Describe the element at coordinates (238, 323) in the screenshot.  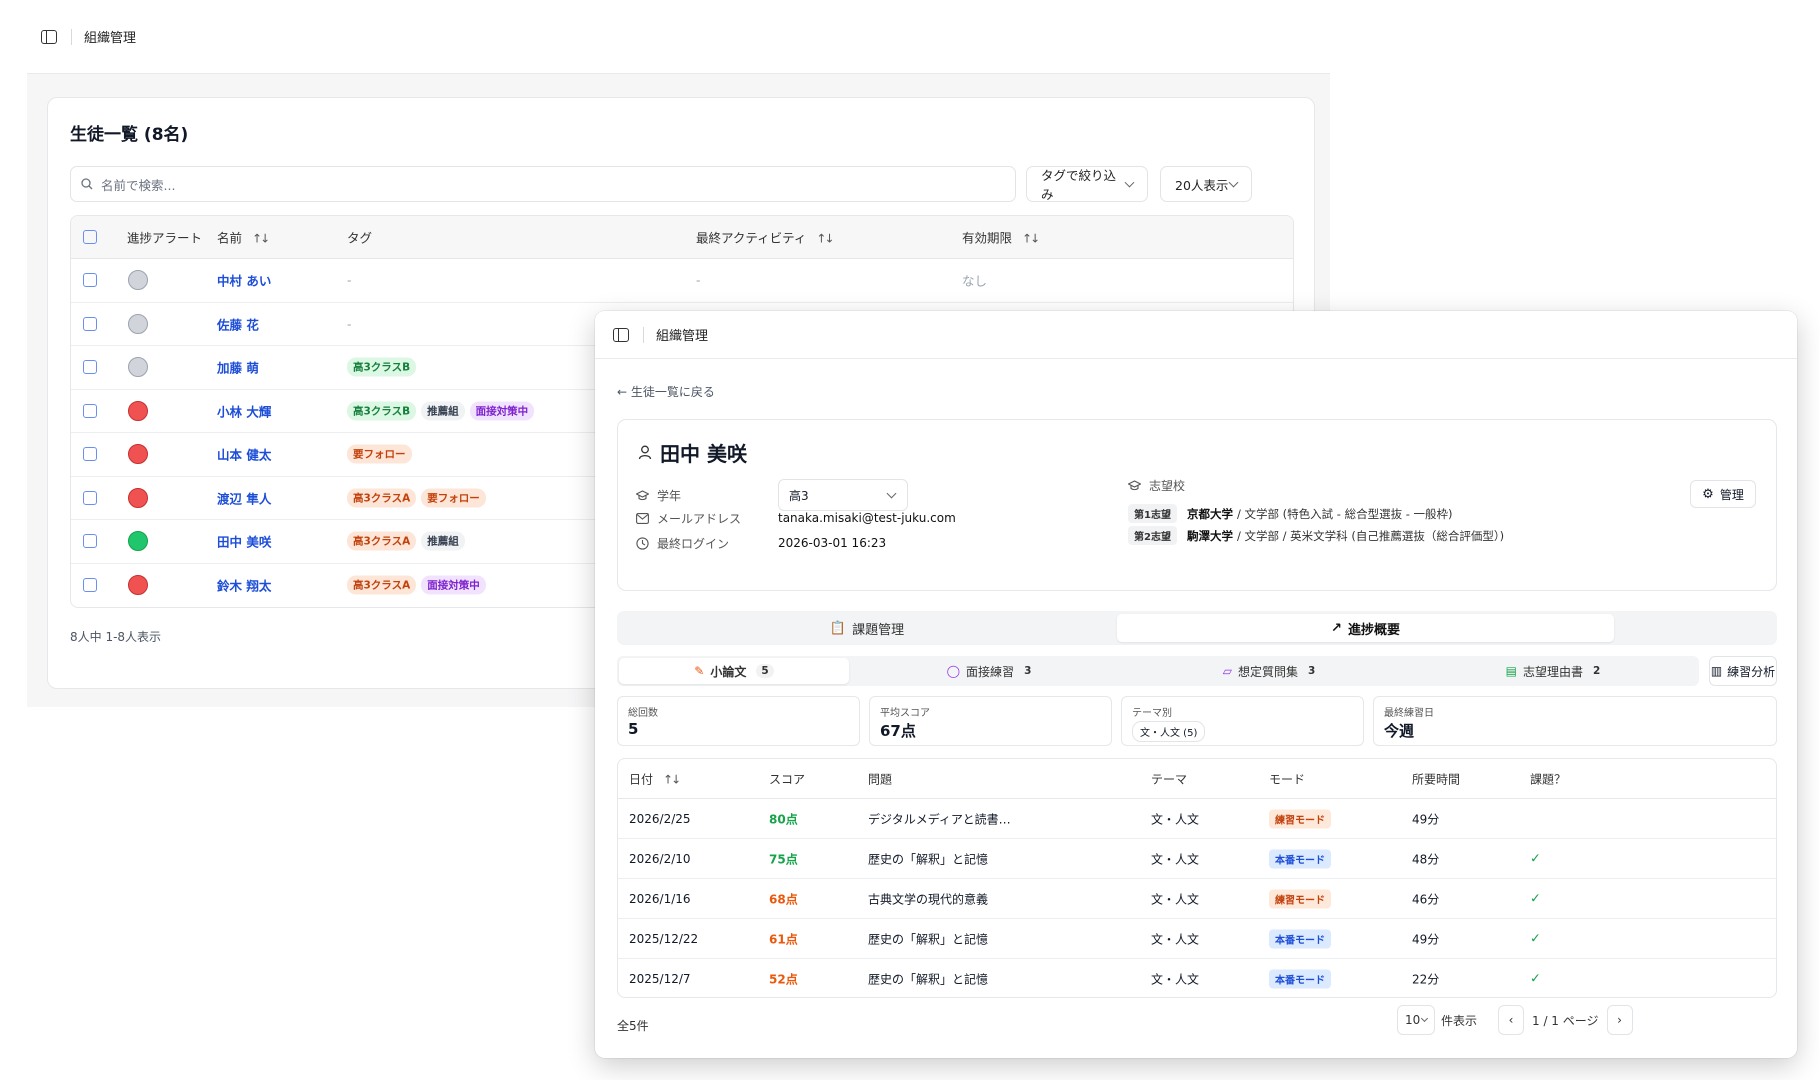
I see `student-name-link: 佐藤 花` at that location.